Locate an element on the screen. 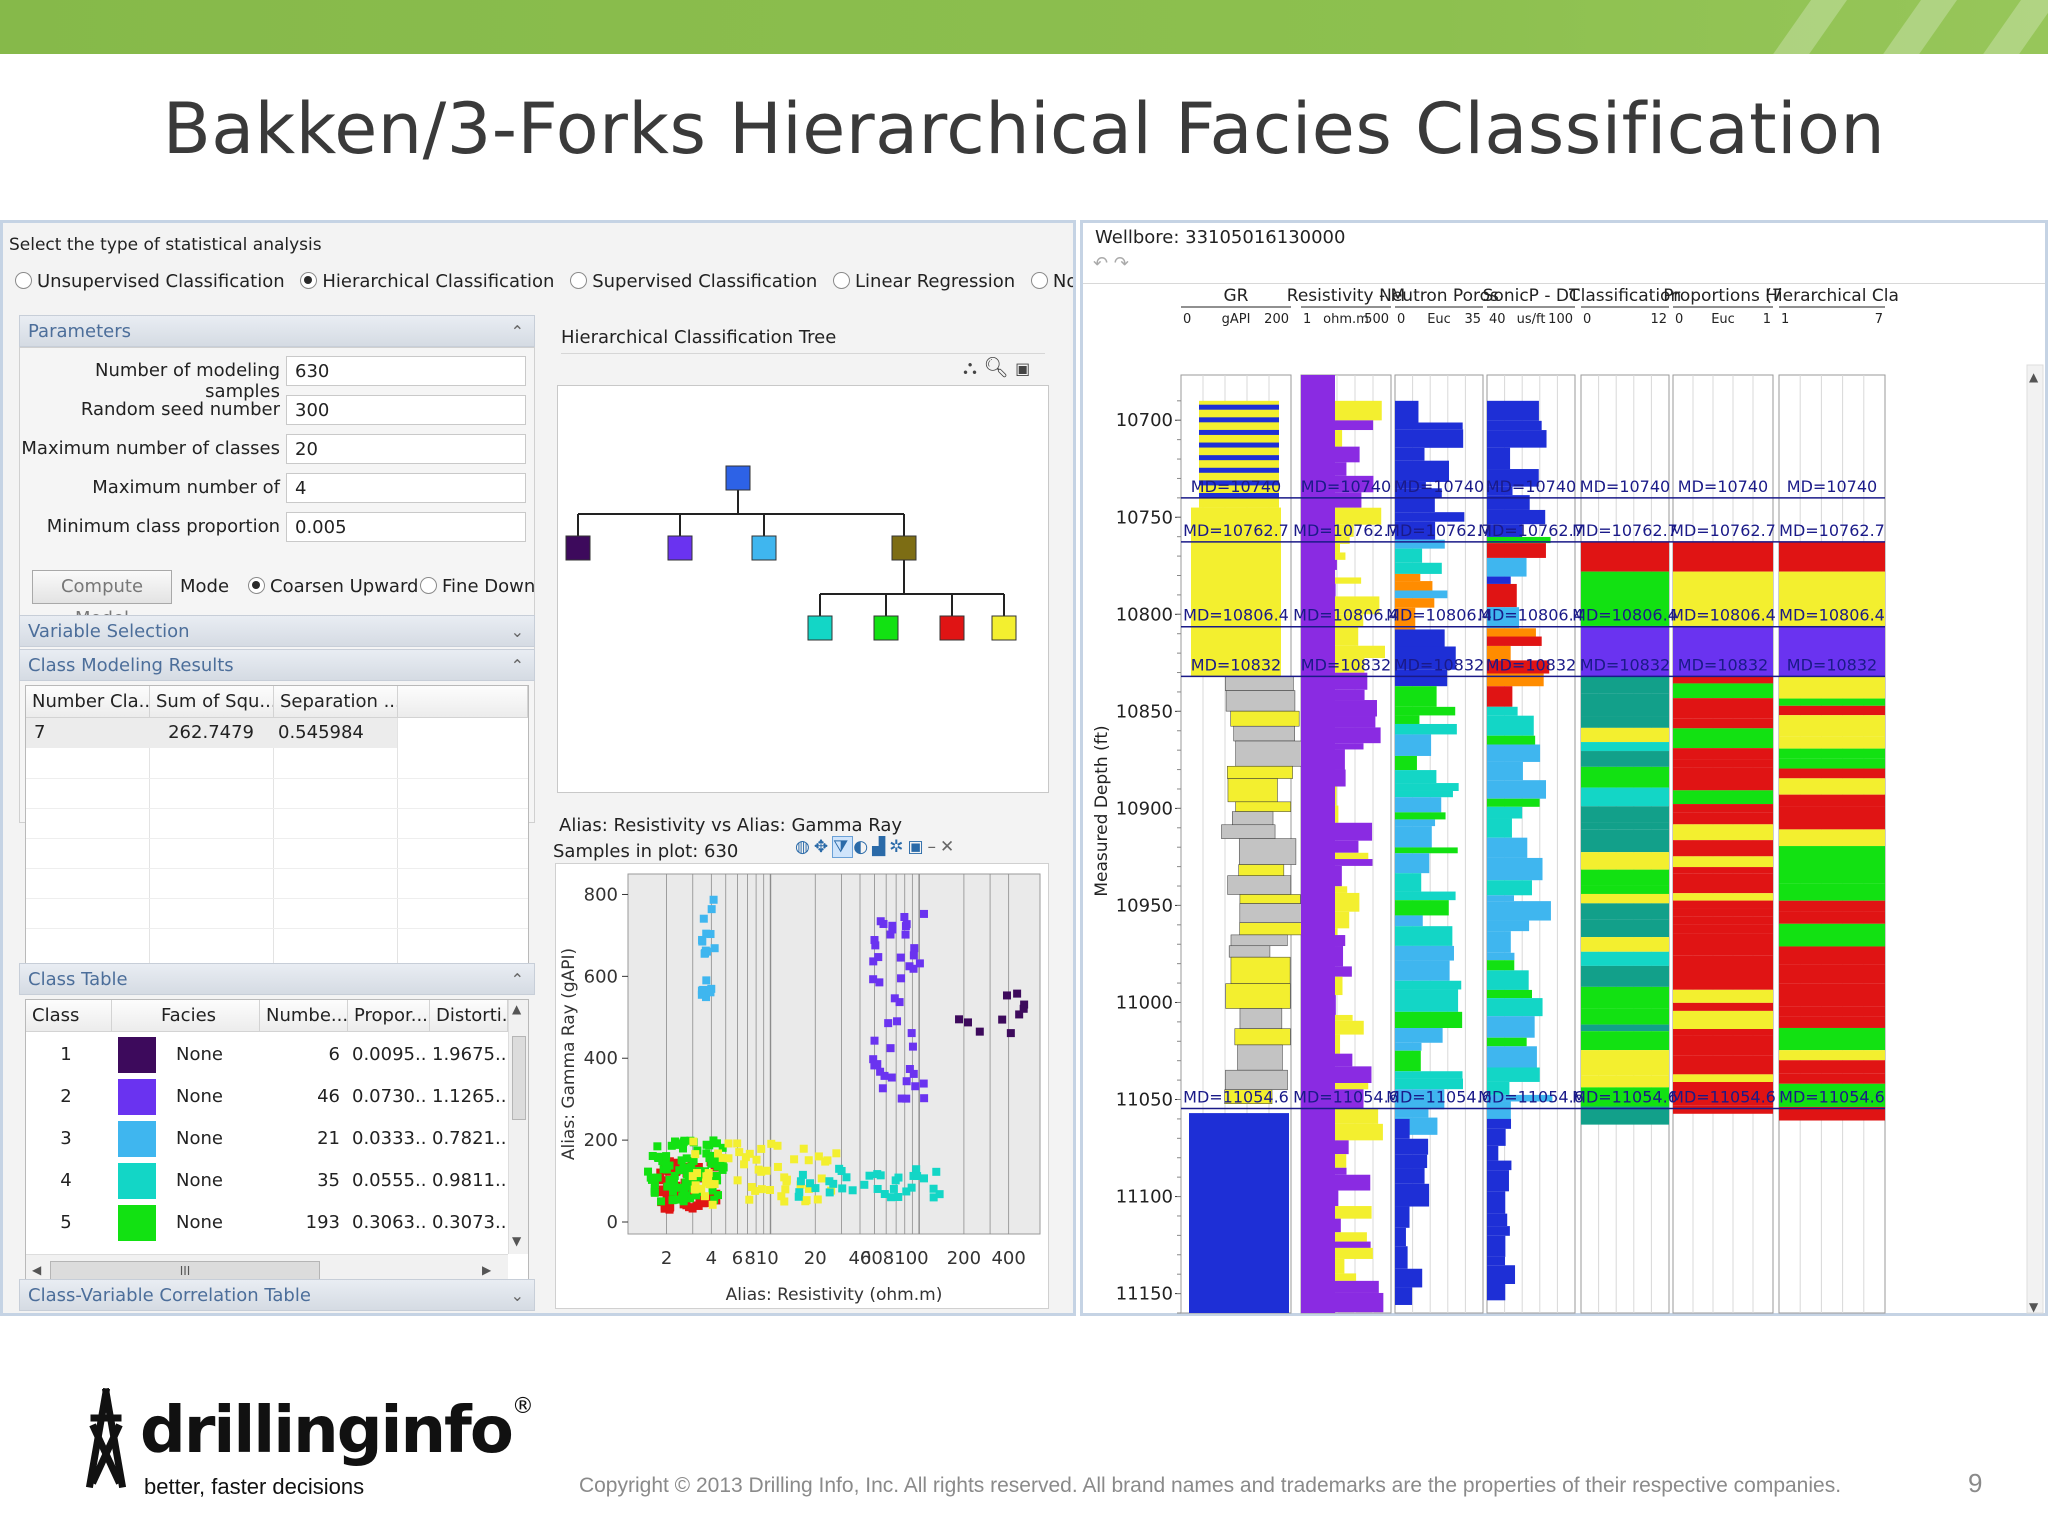  column-header: Class is located at coordinates (69, 1016).